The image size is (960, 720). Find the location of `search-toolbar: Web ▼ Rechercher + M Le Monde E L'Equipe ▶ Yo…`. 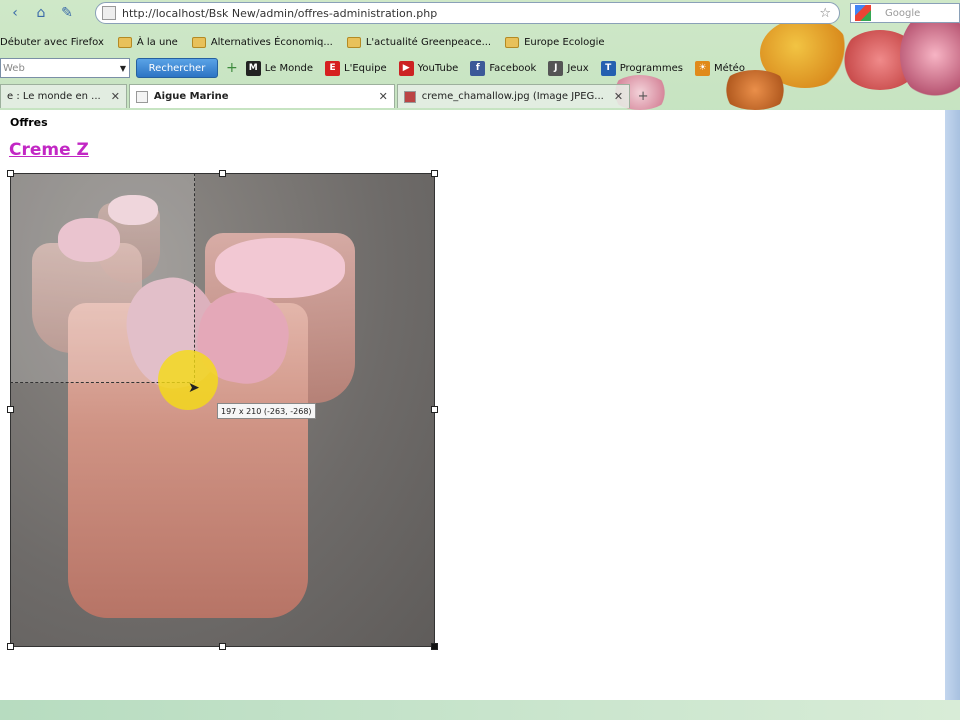

search-toolbar: Web ▼ Rechercher + M Le Monde E L'Equipe ▶ Yo… is located at coordinates (378, 68).